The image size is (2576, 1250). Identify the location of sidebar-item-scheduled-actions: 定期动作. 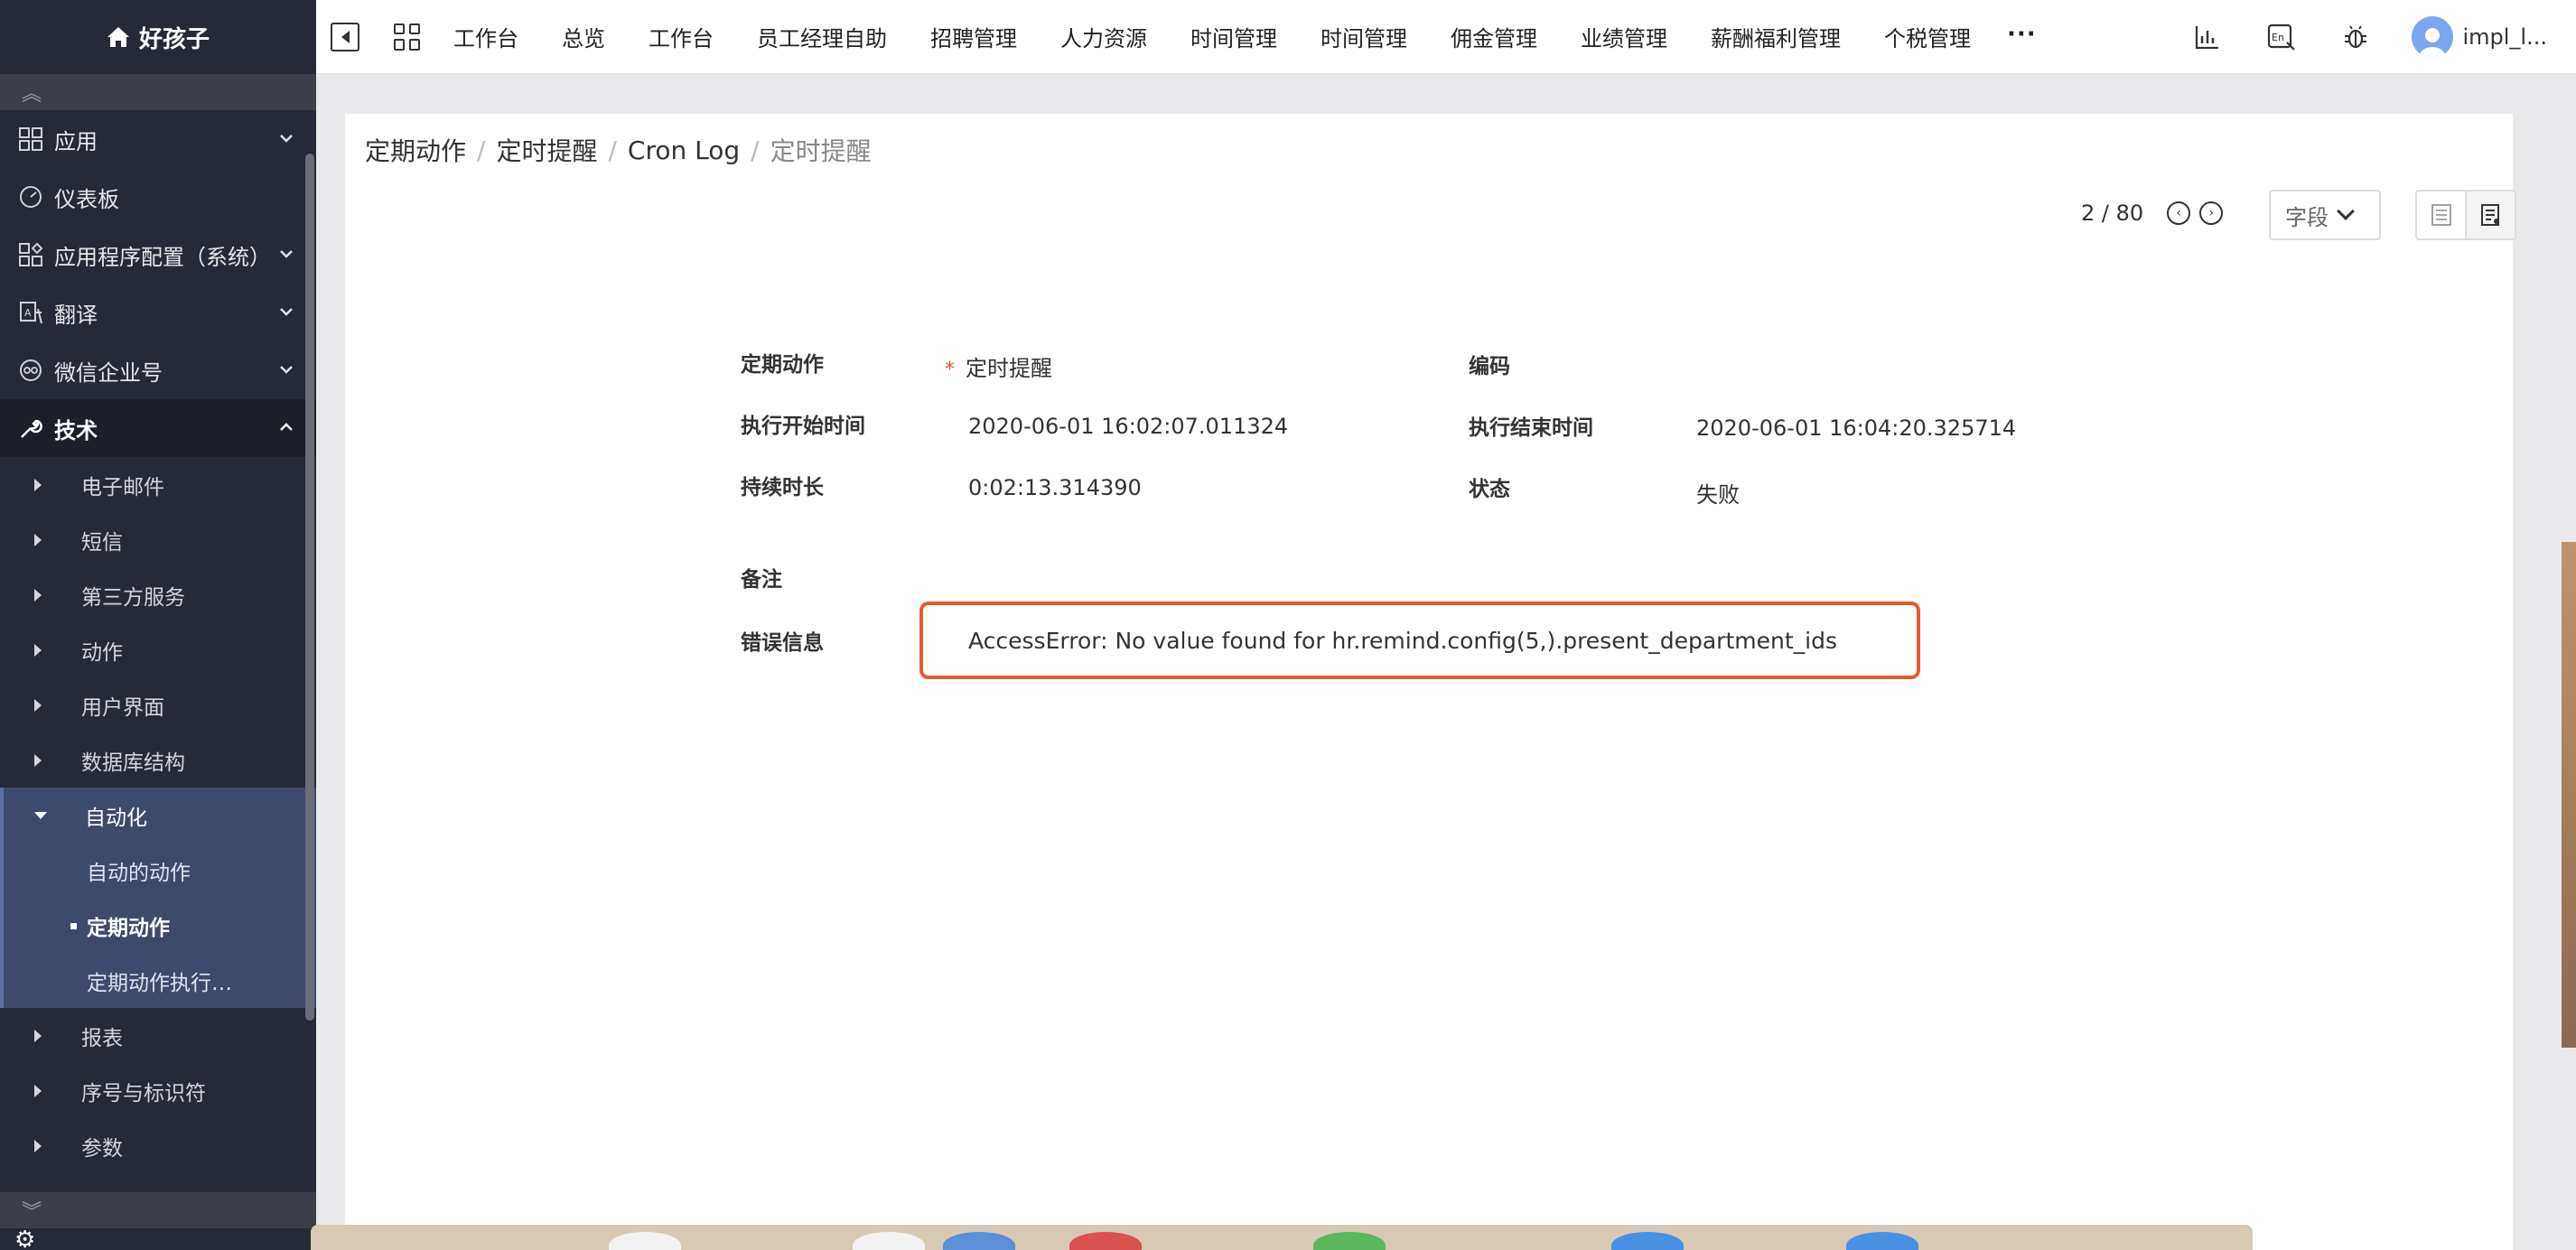
(160, 925).